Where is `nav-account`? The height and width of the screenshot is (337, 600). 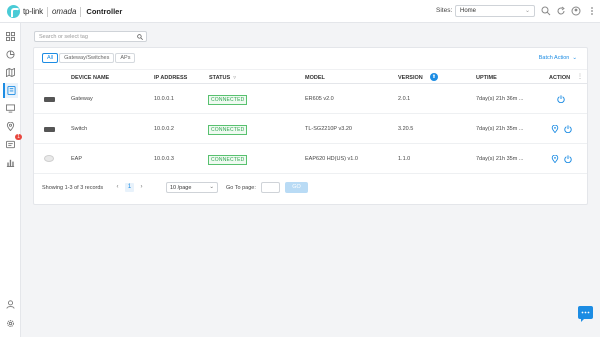
nav-account is located at coordinates (10, 304).